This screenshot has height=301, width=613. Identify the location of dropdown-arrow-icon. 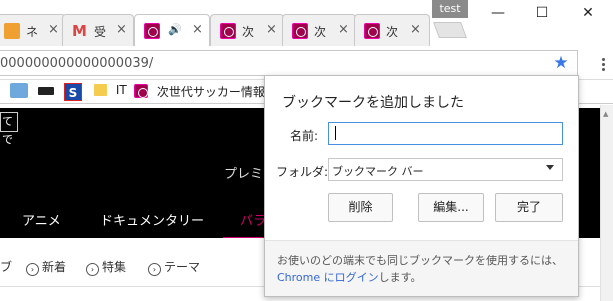
(550, 167).